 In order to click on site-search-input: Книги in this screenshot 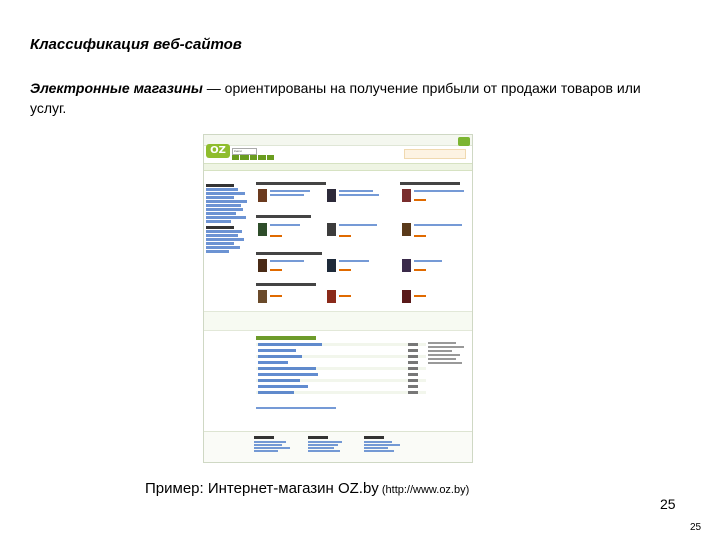, I will do `click(244, 151)`.